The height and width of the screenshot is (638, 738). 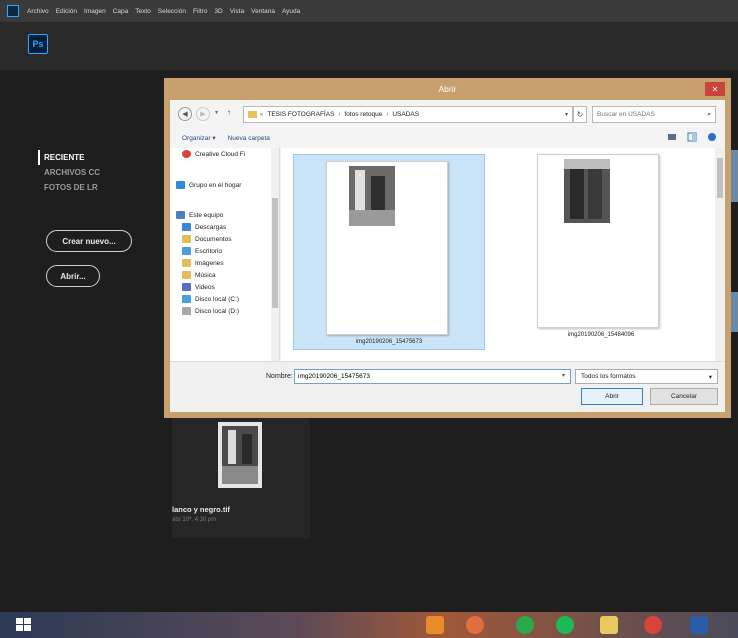 I want to click on menu-seleccion: Selección, so click(x=172, y=11).